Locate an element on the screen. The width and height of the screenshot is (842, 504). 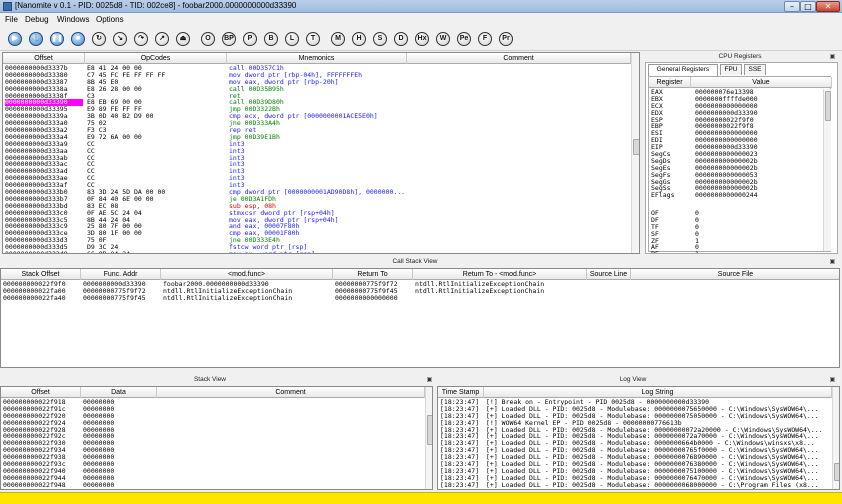
log-button: L is located at coordinates (292, 39).